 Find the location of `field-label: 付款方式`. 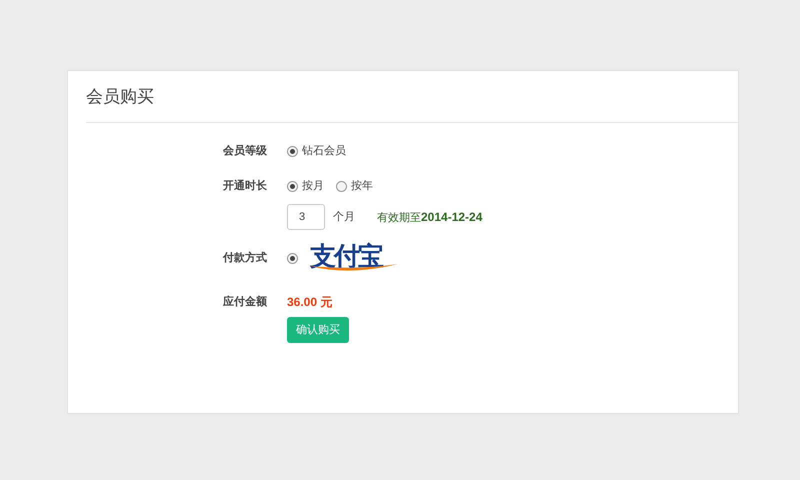

field-label: 付款方式 is located at coordinates (245, 258).